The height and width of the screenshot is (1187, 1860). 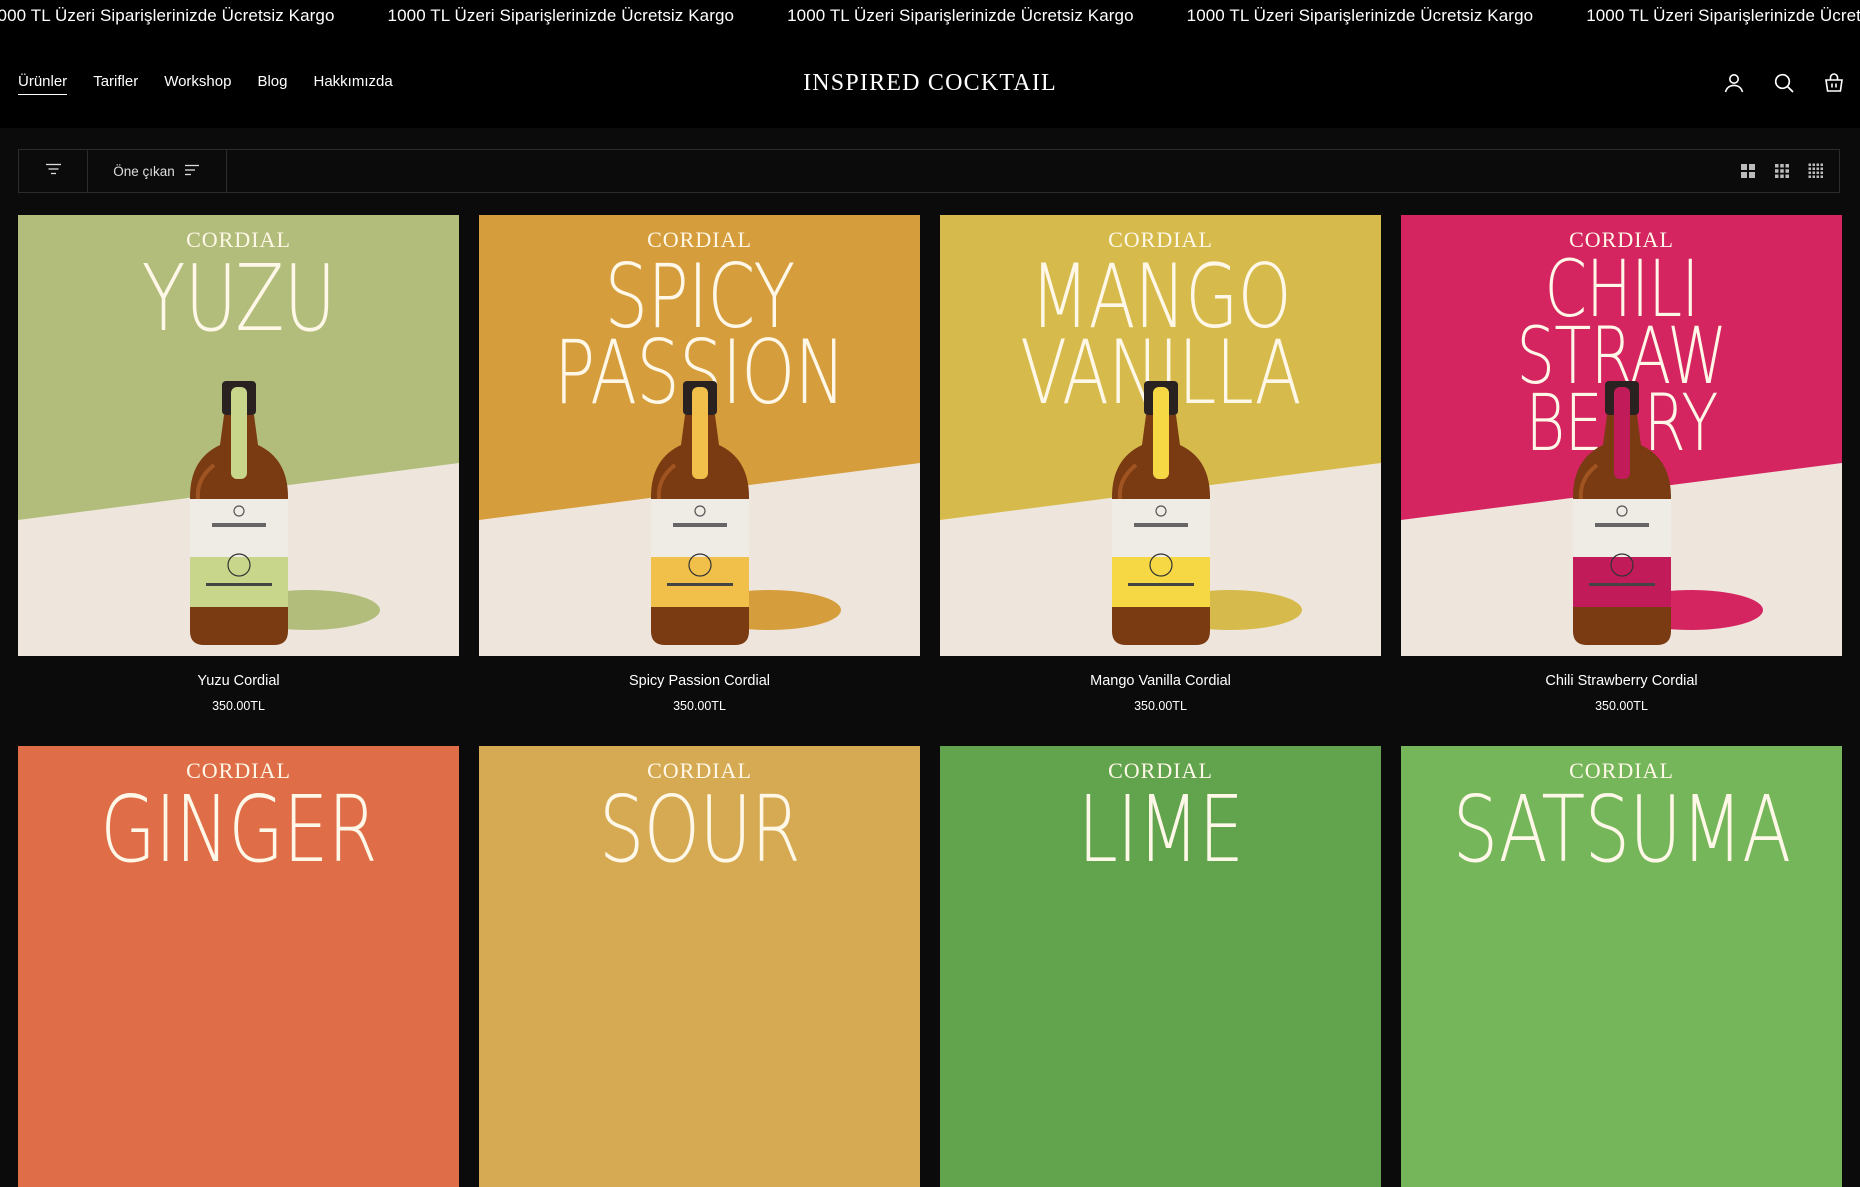 I want to click on product-image: CORDIAL MANGO VANILLA, so click(x=1160, y=435).